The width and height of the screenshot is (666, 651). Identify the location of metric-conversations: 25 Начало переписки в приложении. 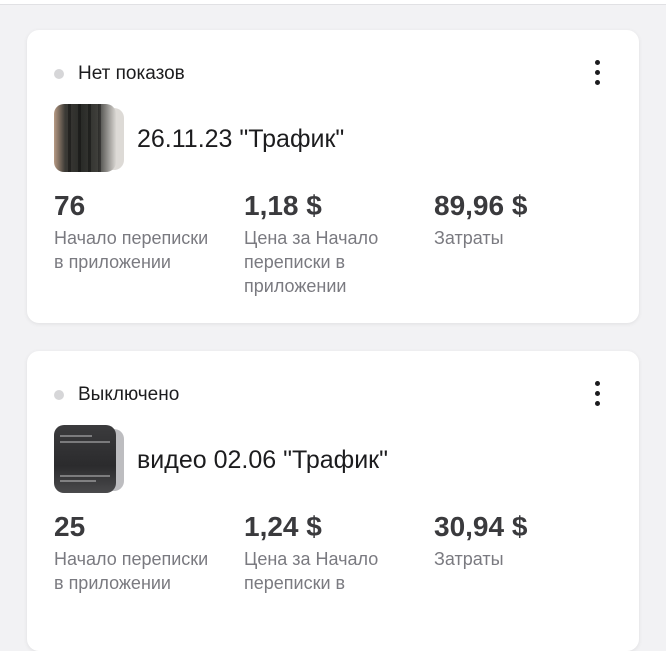
(149, 553).